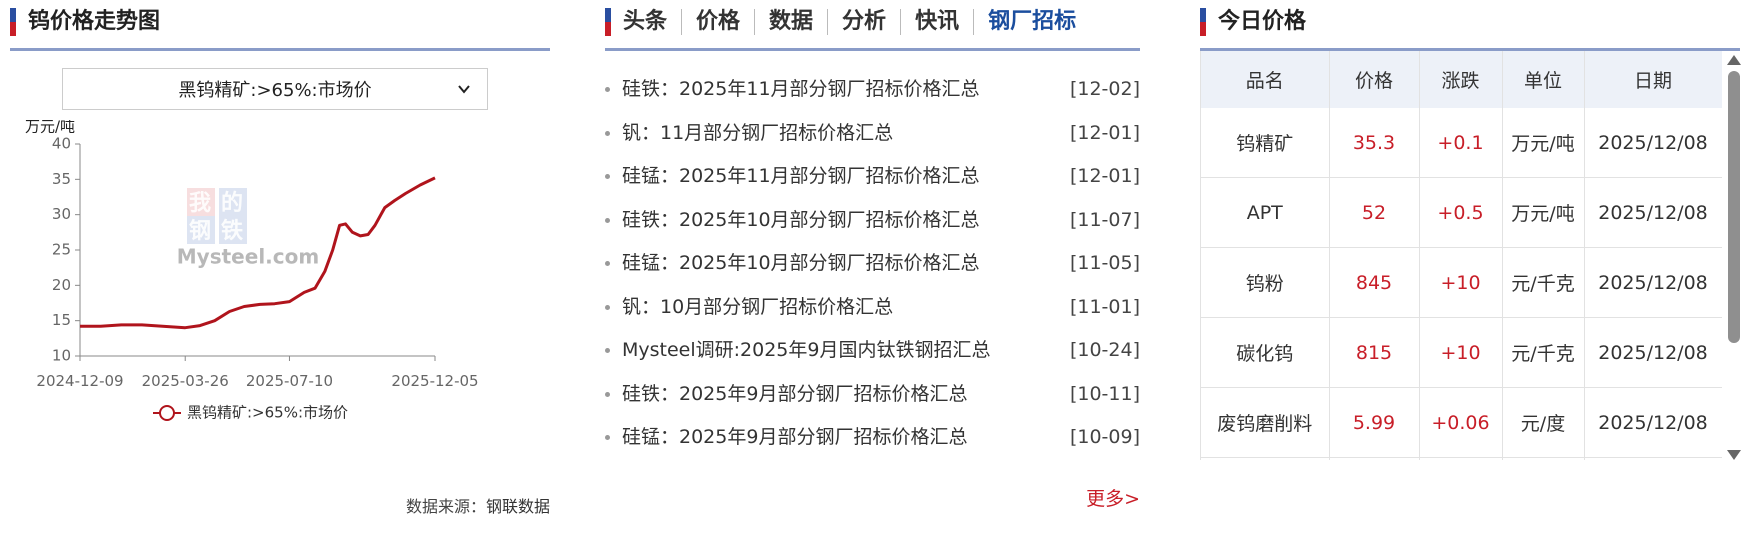  Describe the element at coordinates (790, 22) in the screenshot. I see `tab-2: 数据` at that location.